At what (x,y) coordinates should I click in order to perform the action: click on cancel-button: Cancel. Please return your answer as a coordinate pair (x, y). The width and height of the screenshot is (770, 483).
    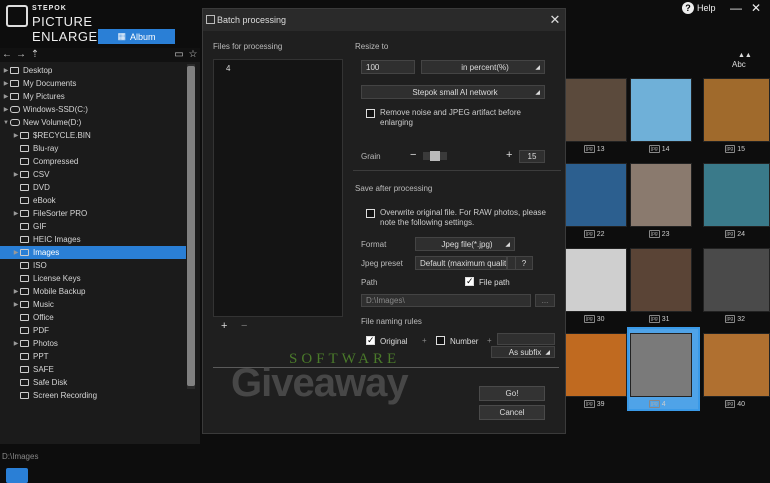
    Looking at the image, I should click on (512, 412).